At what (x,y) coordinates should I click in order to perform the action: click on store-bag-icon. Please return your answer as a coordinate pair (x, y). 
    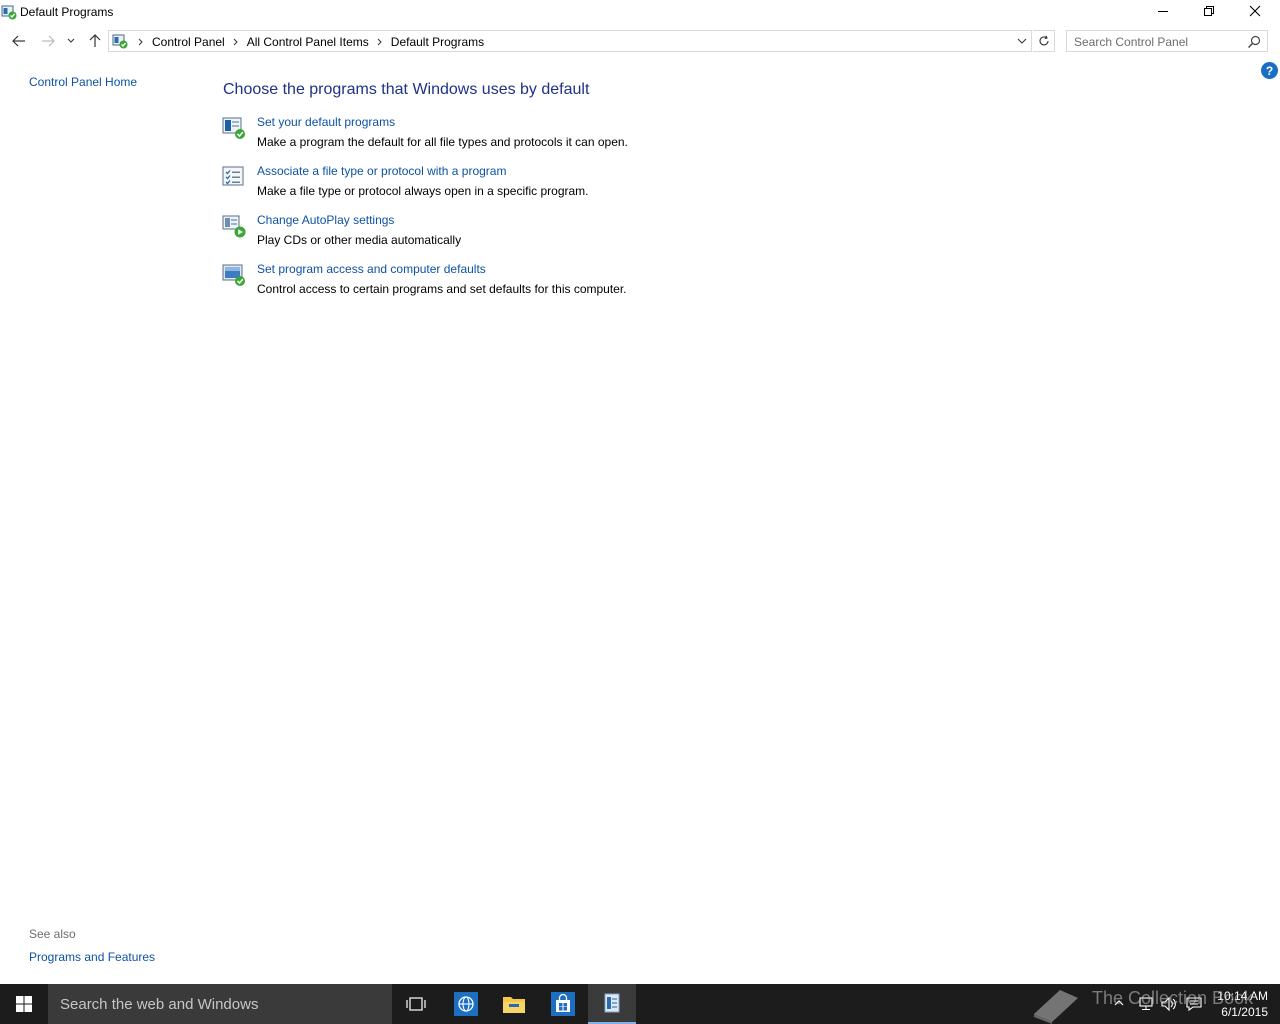
    Looking at the image, I should click on (563, 1004).